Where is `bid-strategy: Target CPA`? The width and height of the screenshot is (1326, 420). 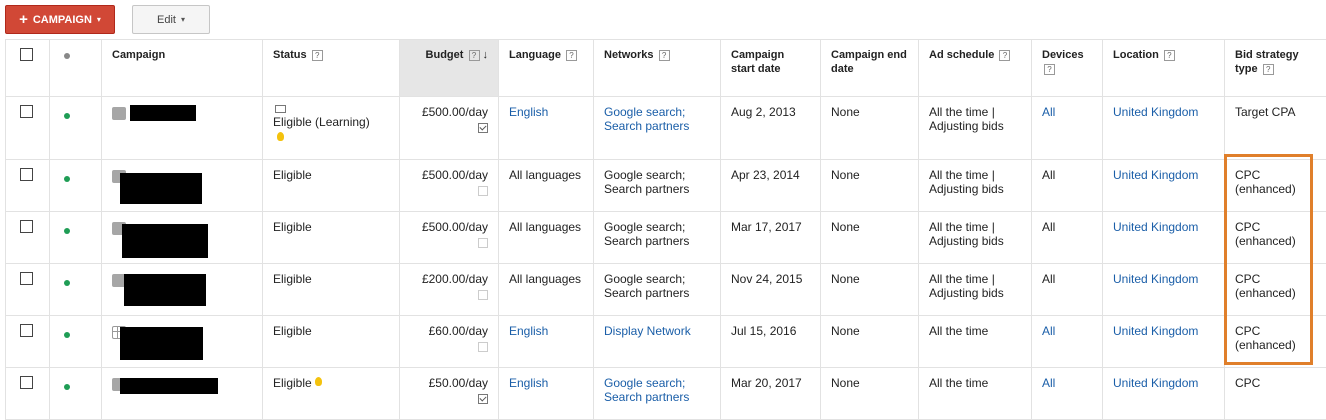
bid-strategy: Target CPA is located at coordinates (1265, 112).